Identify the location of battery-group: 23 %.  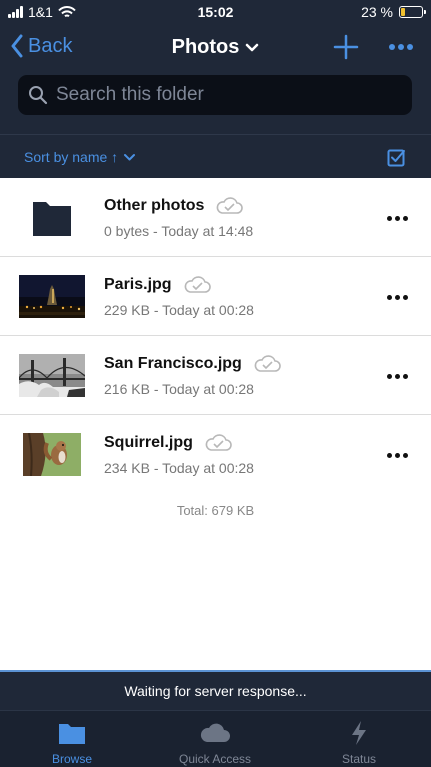
(393, 12).